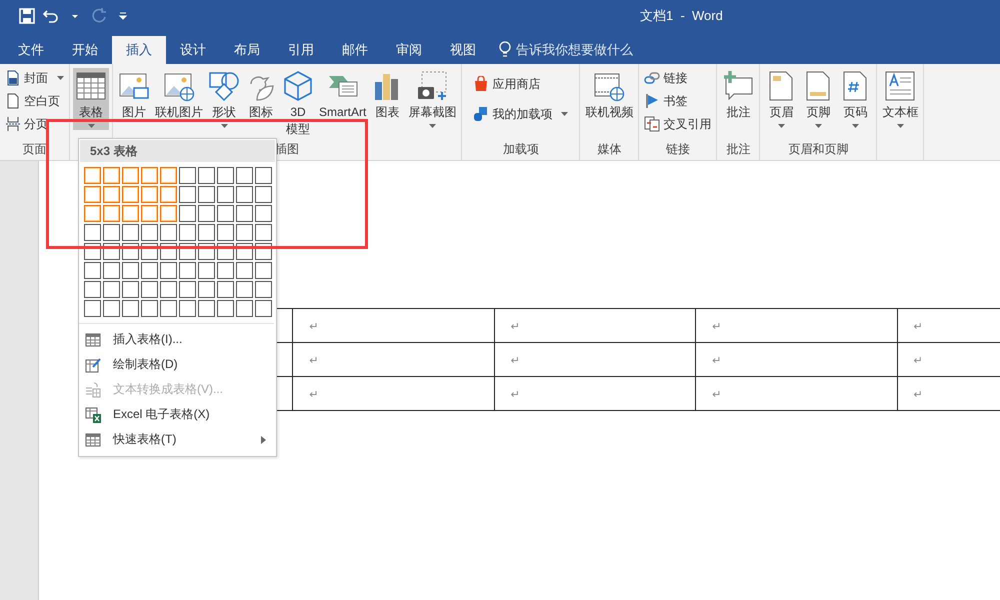 The image size is (1000, 600). What do you see at coordinates (177, 414) in the screenshot?
I see `menu-item: Excel 电子表格(X)` at bounding box center [177, 414].